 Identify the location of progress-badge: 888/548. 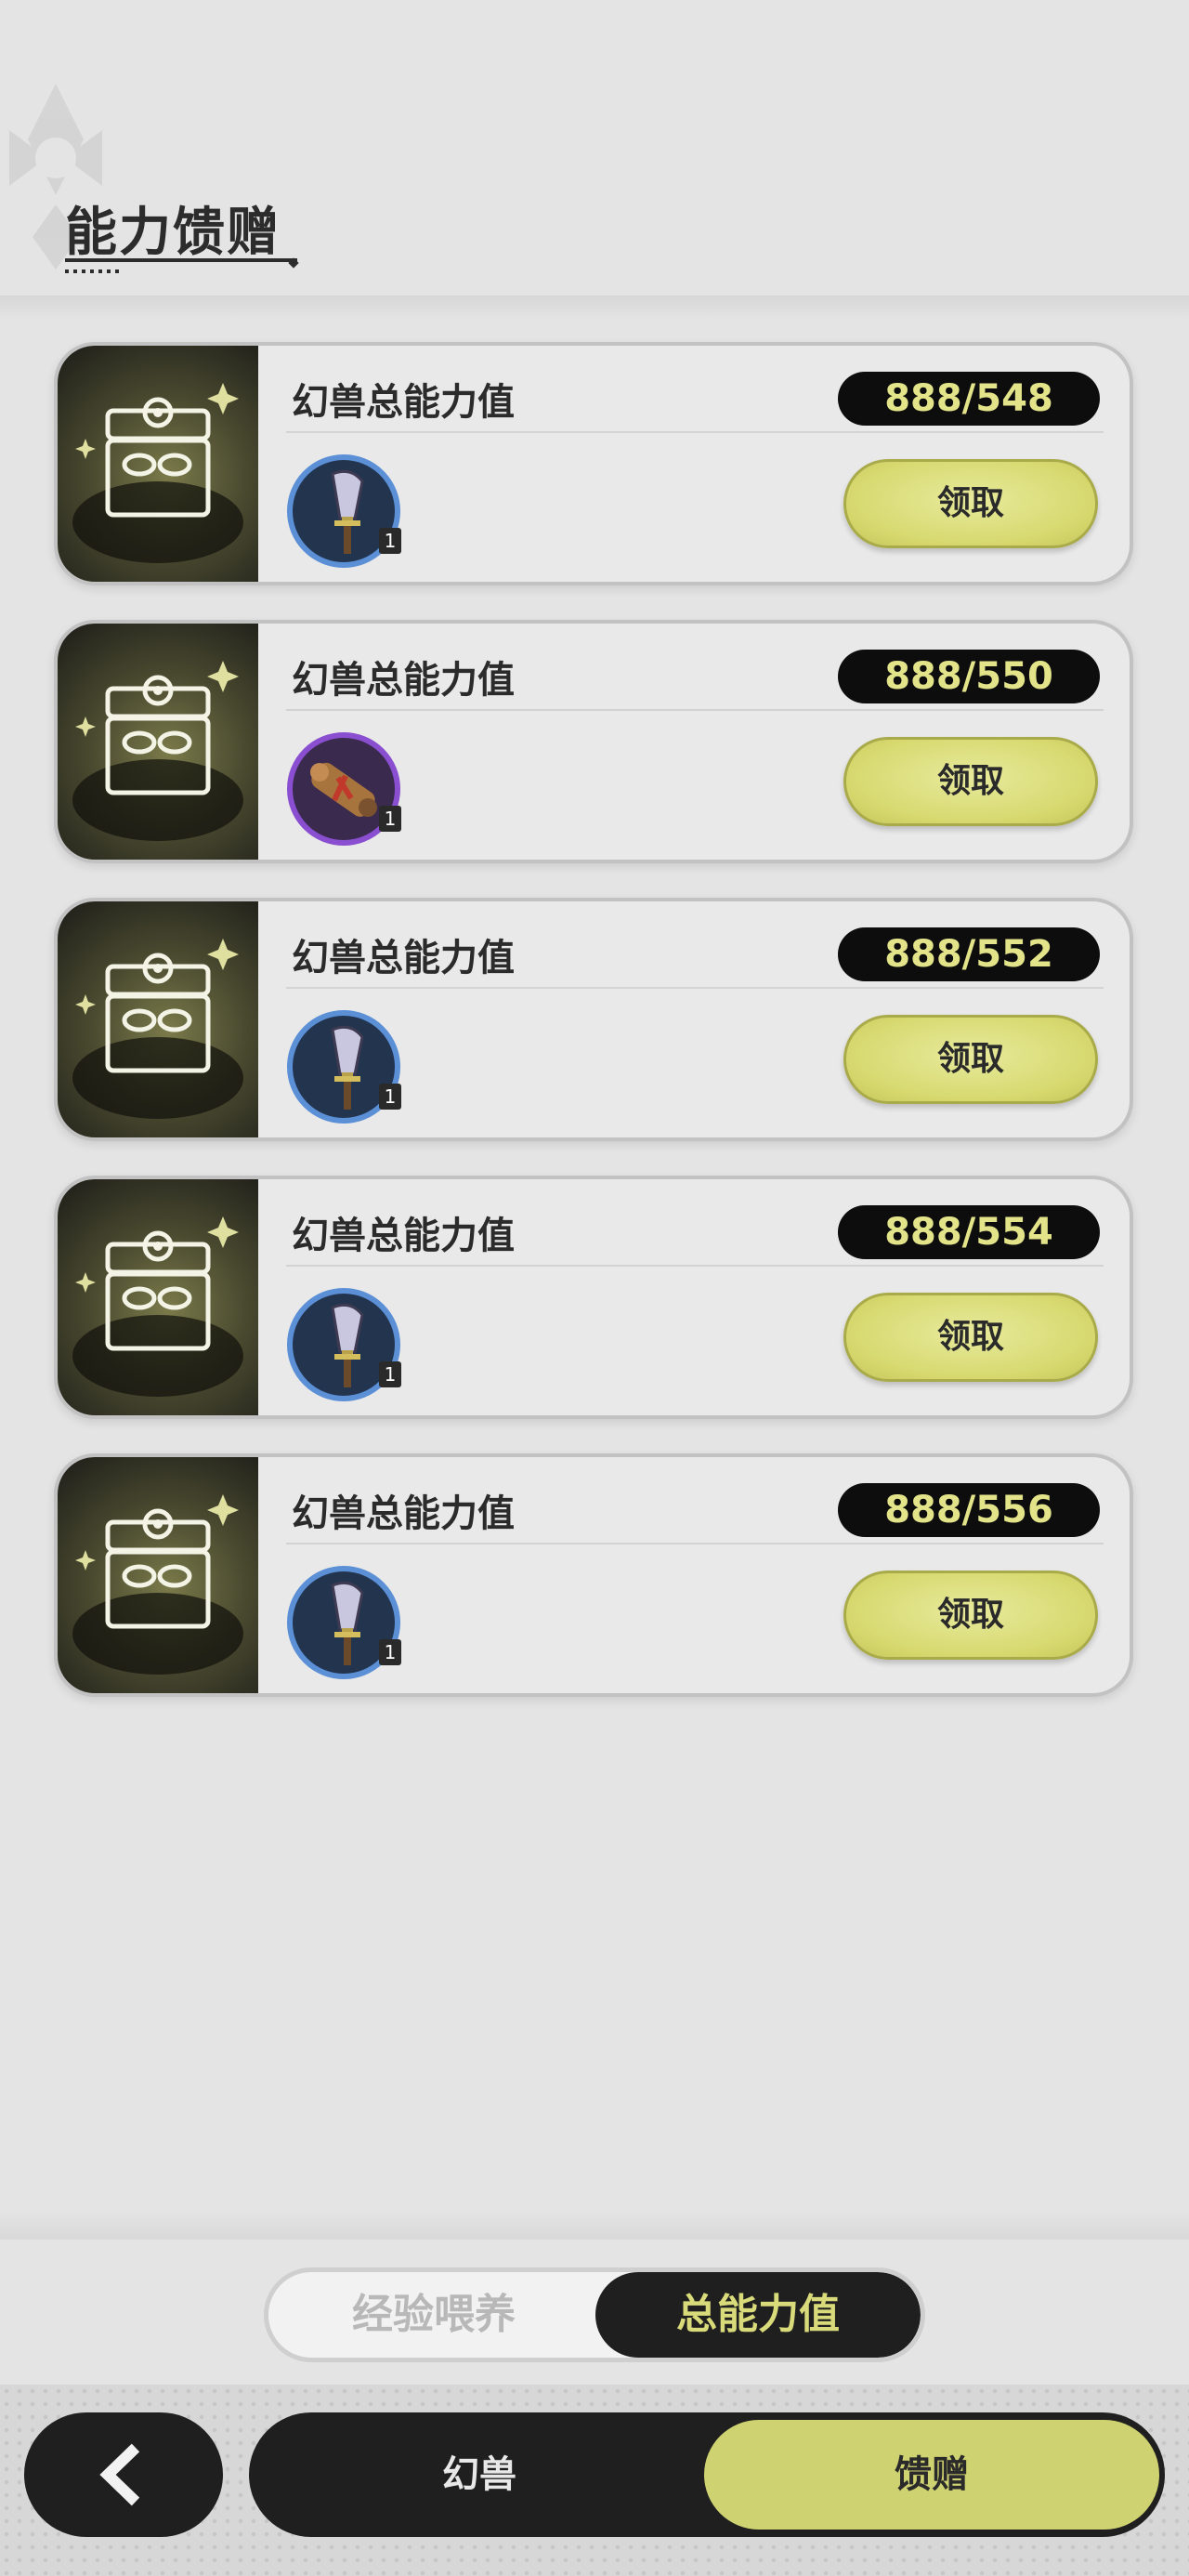
(969, 399).